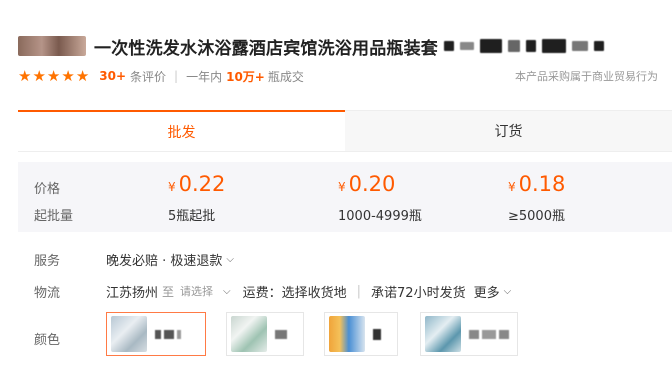 The height and width of the screenshot is (378, 672). What do you see at coordinates (204, 76) in the screenshot?
I see `sold-period: 一年内` at bounding box center [204, 76].